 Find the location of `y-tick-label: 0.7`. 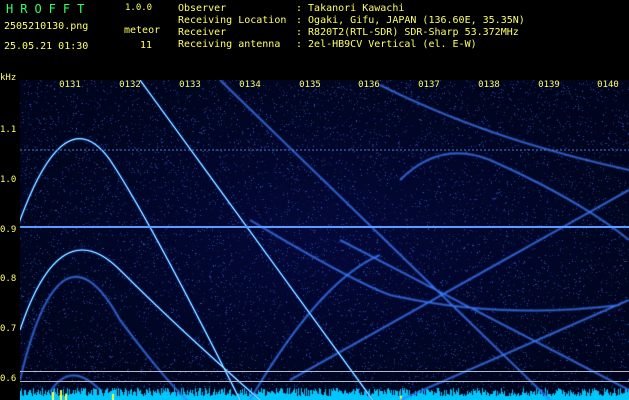

y-tick-label: 0.7 is located at coordinates (8, 329).